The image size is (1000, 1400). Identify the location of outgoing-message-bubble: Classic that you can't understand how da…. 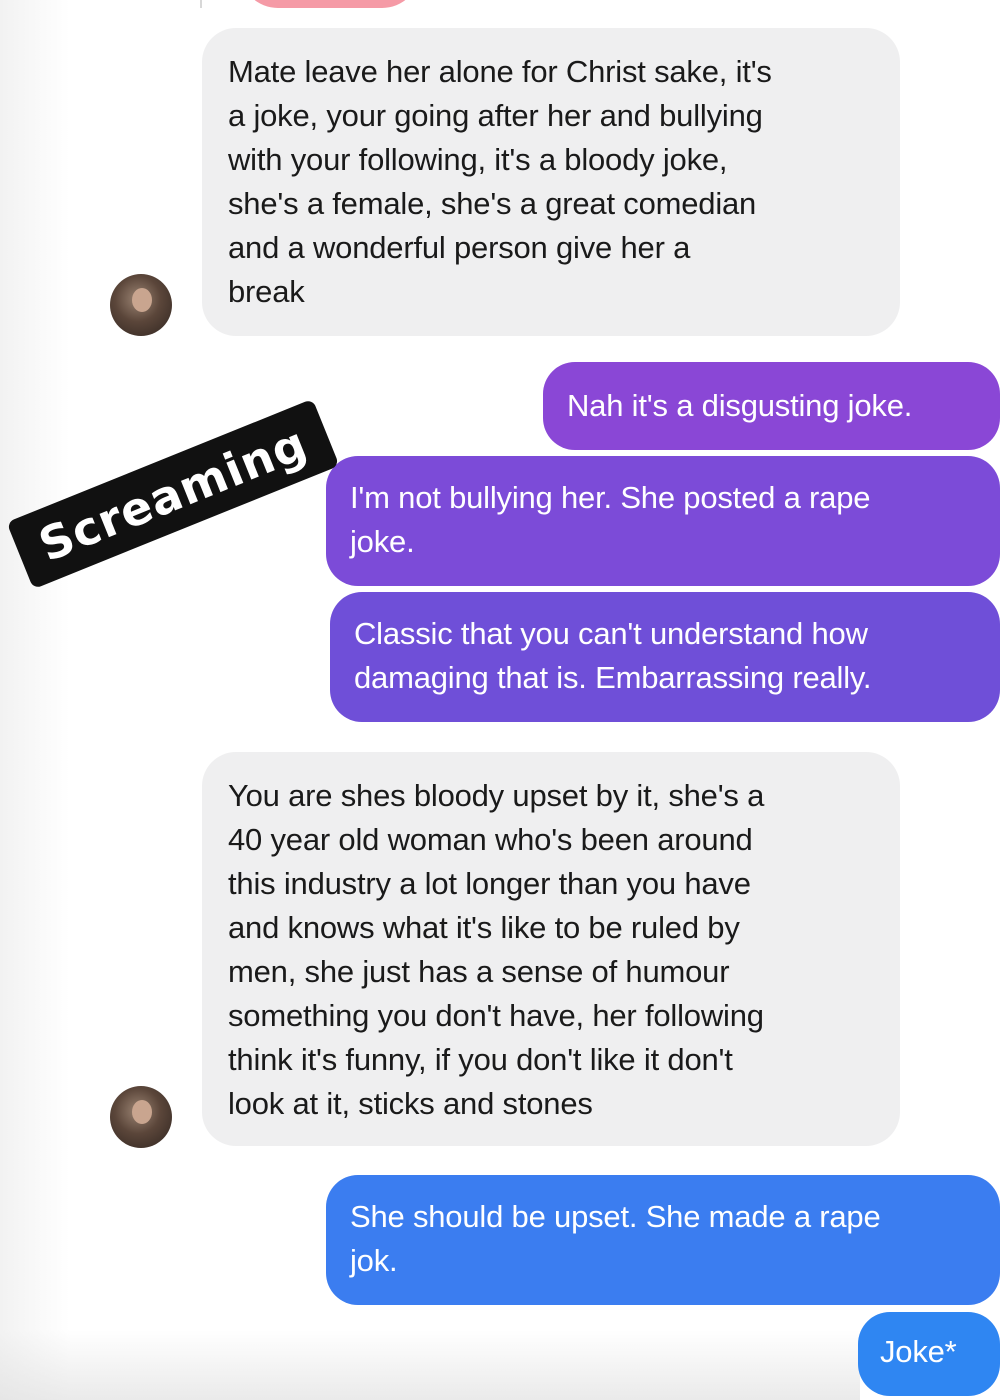
(665, 657).